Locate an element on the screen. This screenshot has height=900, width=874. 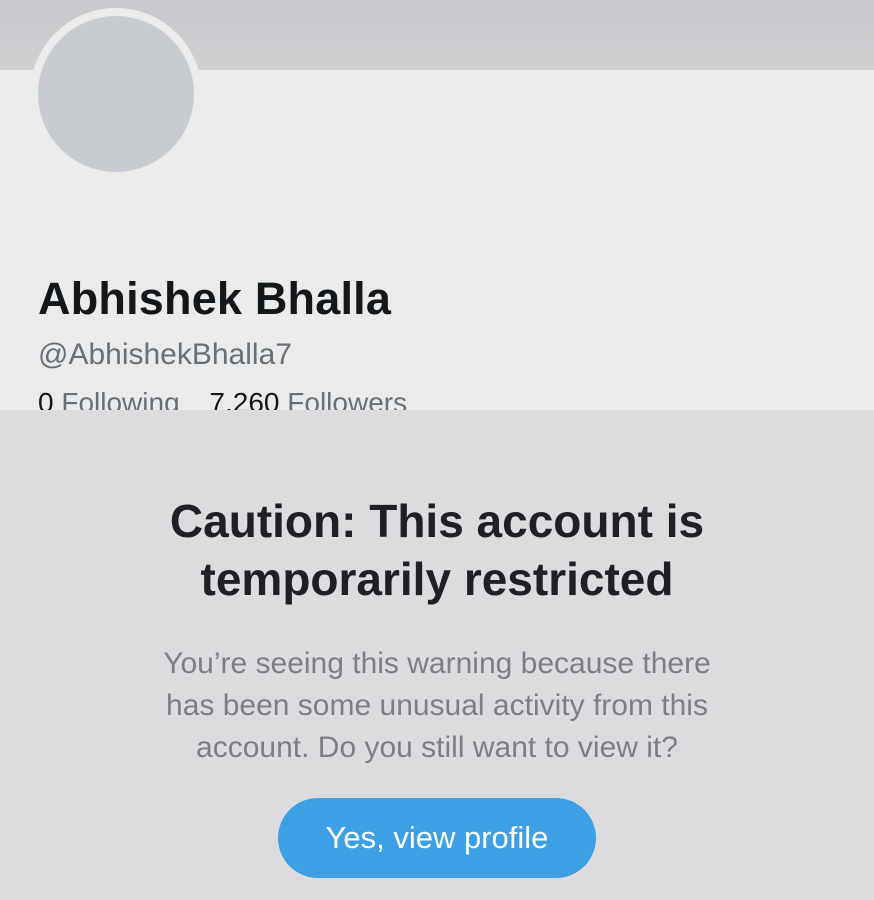
warning-title-line: Caution: This account is is located at coordinates (437, 521).